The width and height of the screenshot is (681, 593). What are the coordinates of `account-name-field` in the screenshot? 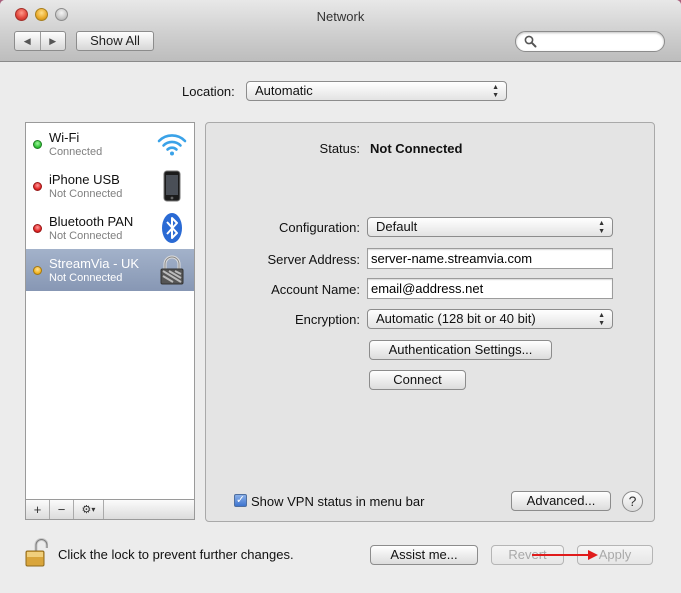 It's located at (490, 288).